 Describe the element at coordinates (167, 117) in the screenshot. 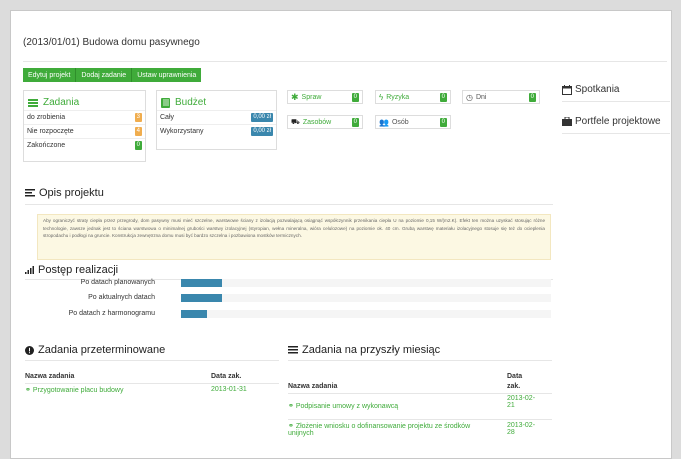

I see `budget-row-label: Cały` at that location.